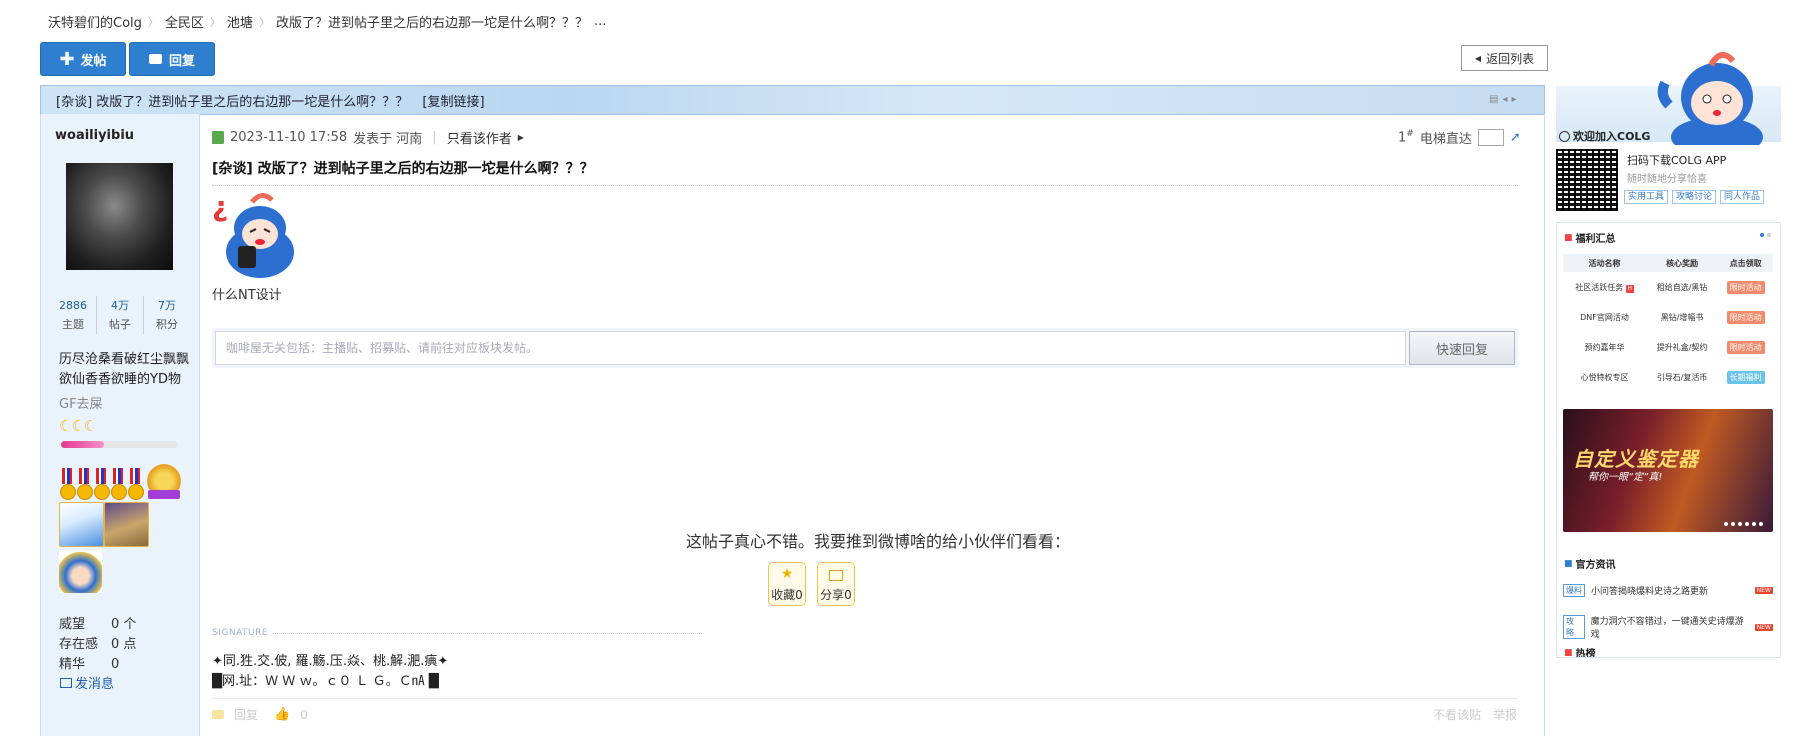  Describe the element at coordinates (1745, 377) in the screenshot. I see `claim-tag: 长期福利` at that location.